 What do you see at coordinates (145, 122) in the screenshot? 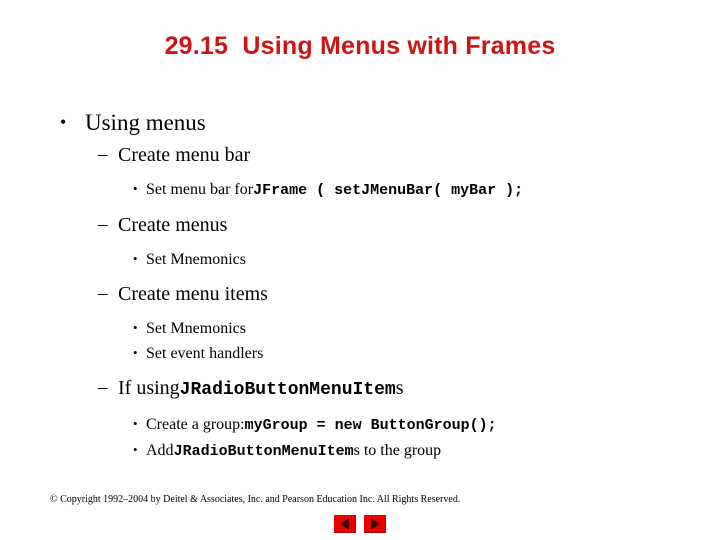
I see `outline-item-using-menus-label: Using menus` at bounding box center [145, 122].